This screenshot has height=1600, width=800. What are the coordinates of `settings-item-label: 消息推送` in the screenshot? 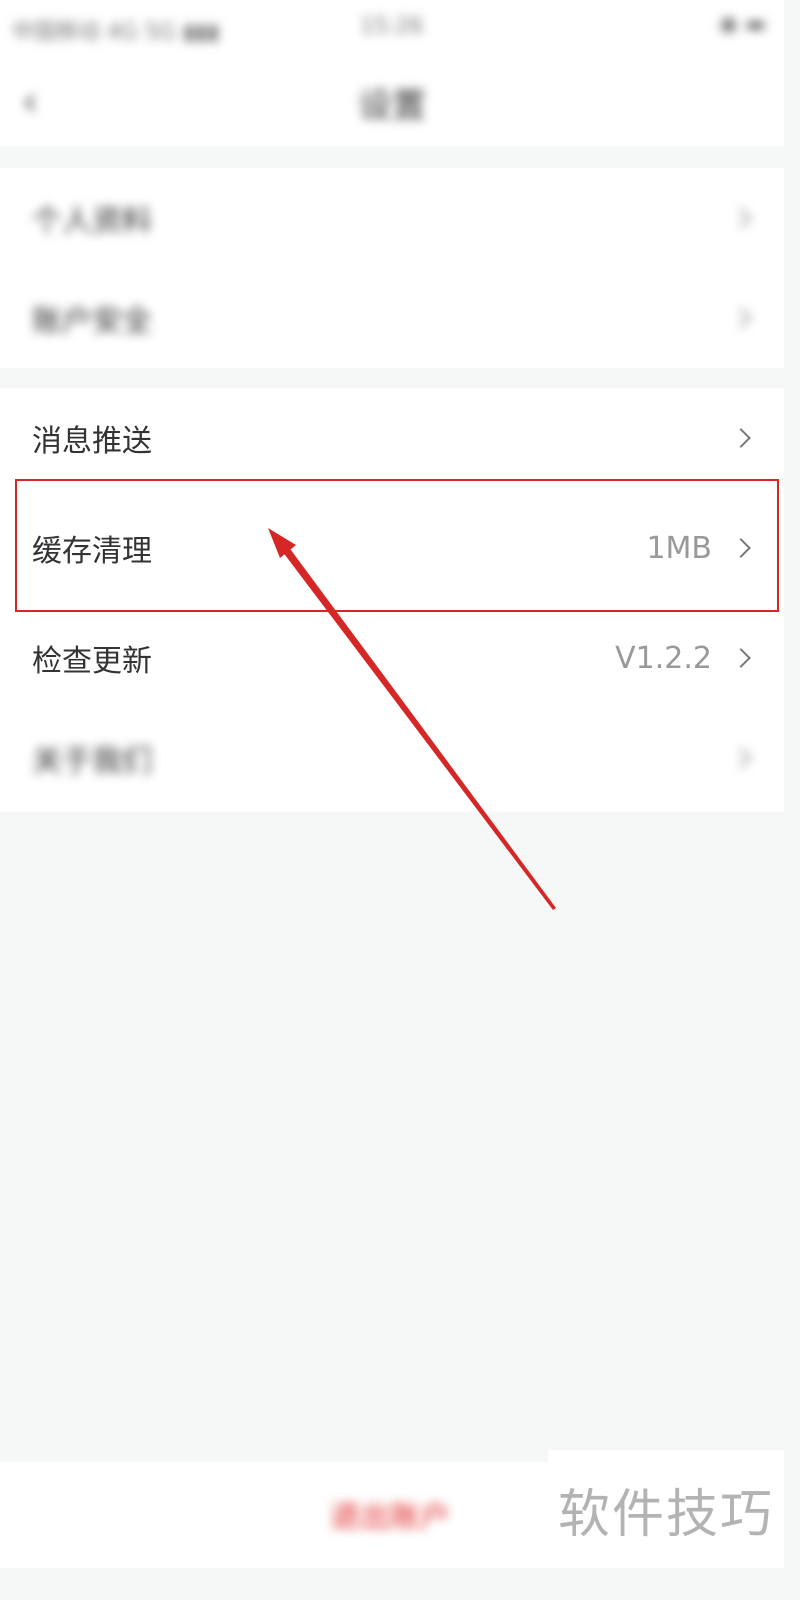 It's located at (92, 441).